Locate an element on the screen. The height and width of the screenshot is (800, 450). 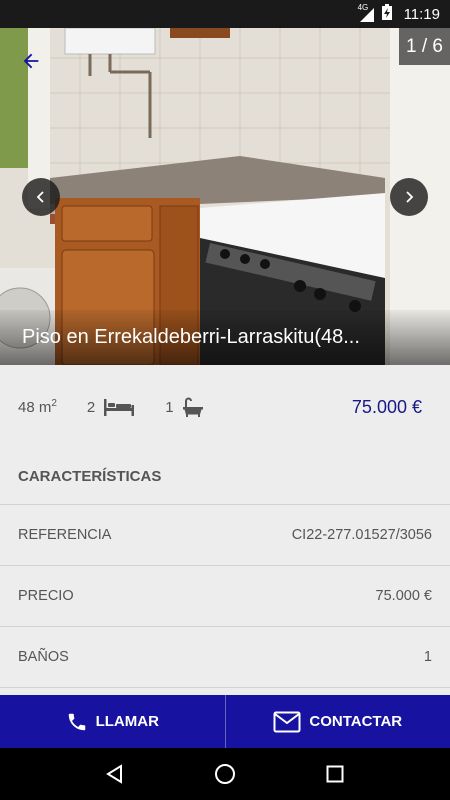
bathrooms-info: 1 is located at coordinates (184, 407).